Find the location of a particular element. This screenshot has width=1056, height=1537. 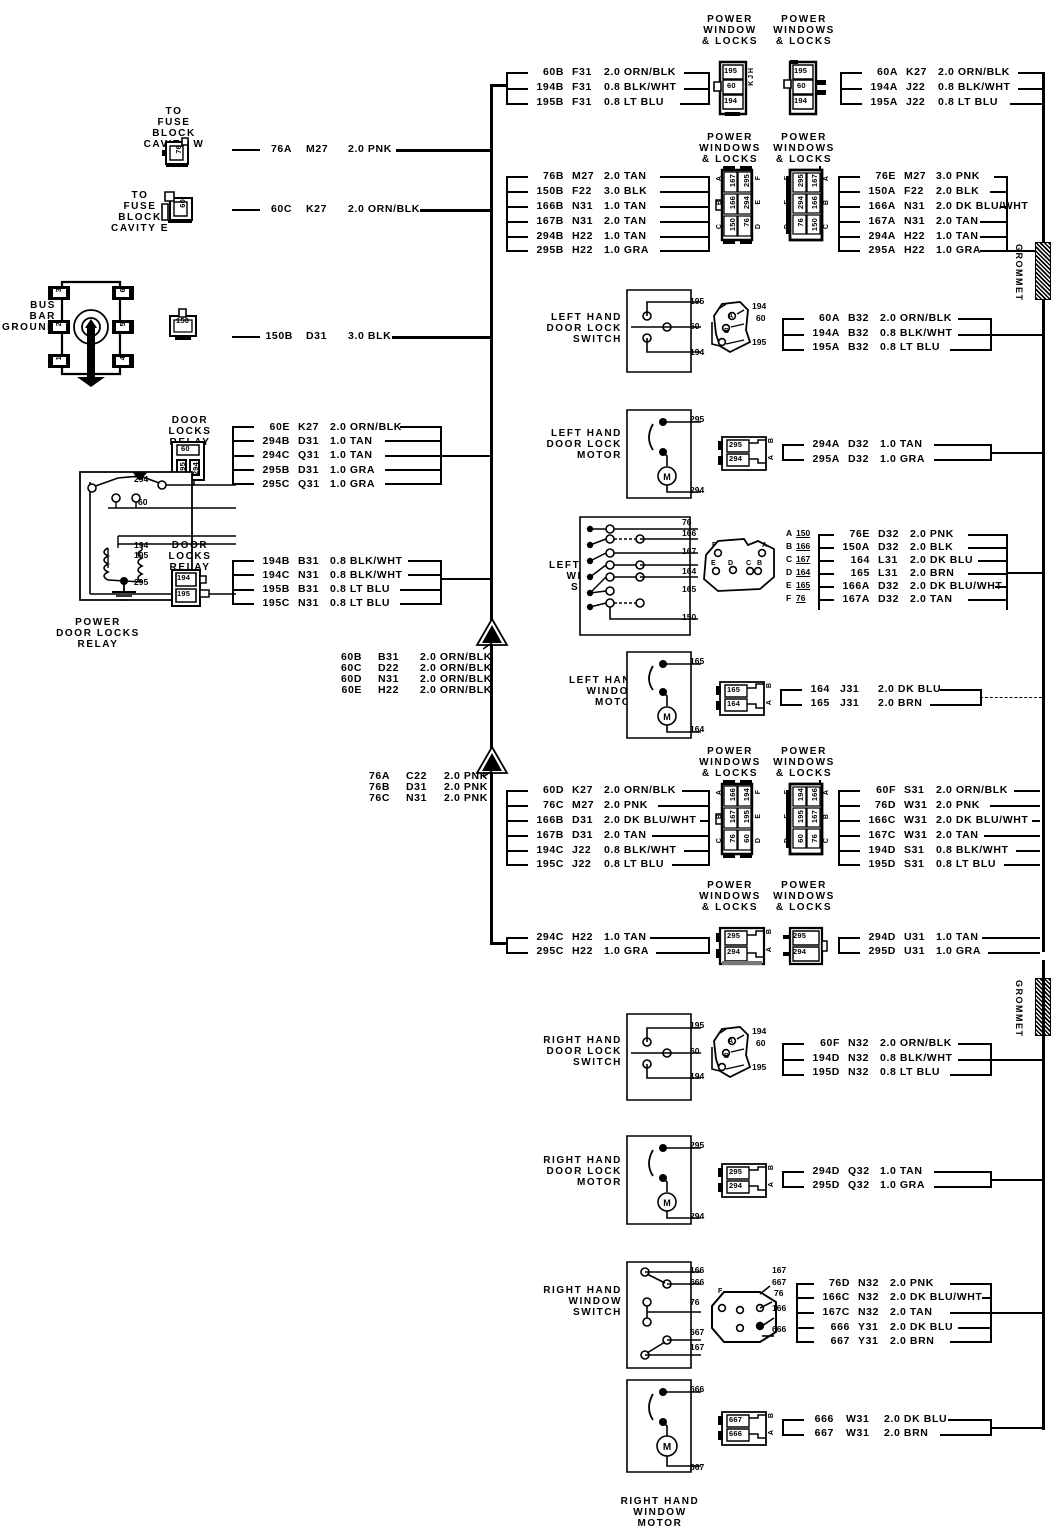

rh-dlm-circuit-0: 294D is located at coordinates (826, 1171).